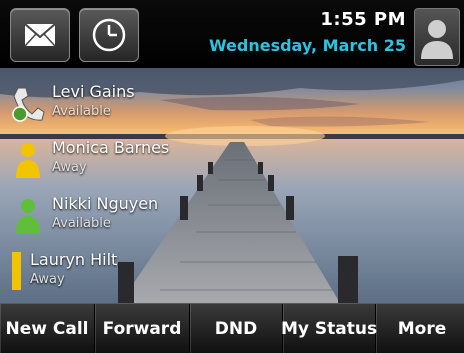  I want to click on softkey-my-status: My Status, so click(329, 328).